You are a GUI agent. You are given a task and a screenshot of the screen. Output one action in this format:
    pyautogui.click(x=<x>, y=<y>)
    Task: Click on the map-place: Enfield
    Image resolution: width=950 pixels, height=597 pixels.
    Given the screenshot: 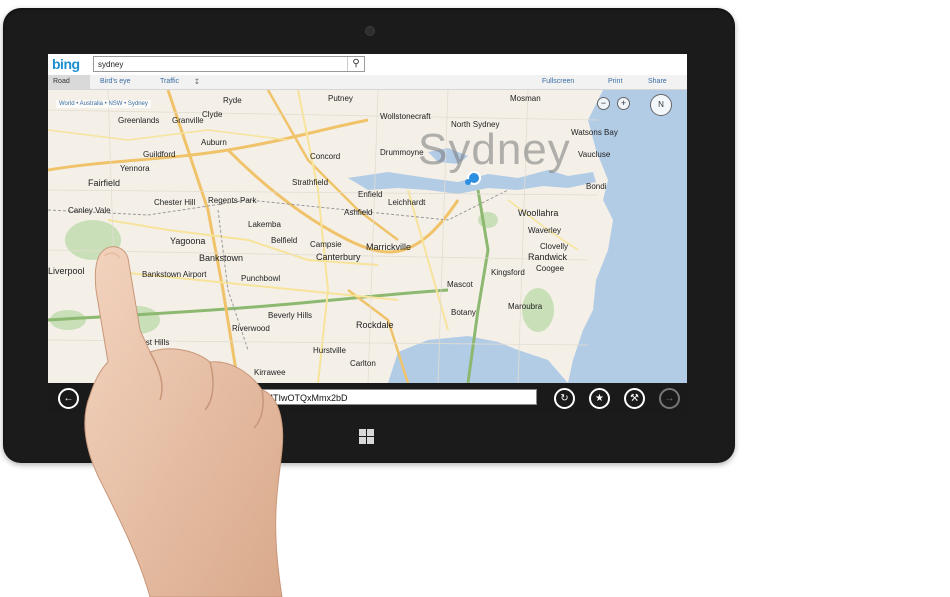 What is the action you would take?
    pyautogui.click(x=370, y=194)
    